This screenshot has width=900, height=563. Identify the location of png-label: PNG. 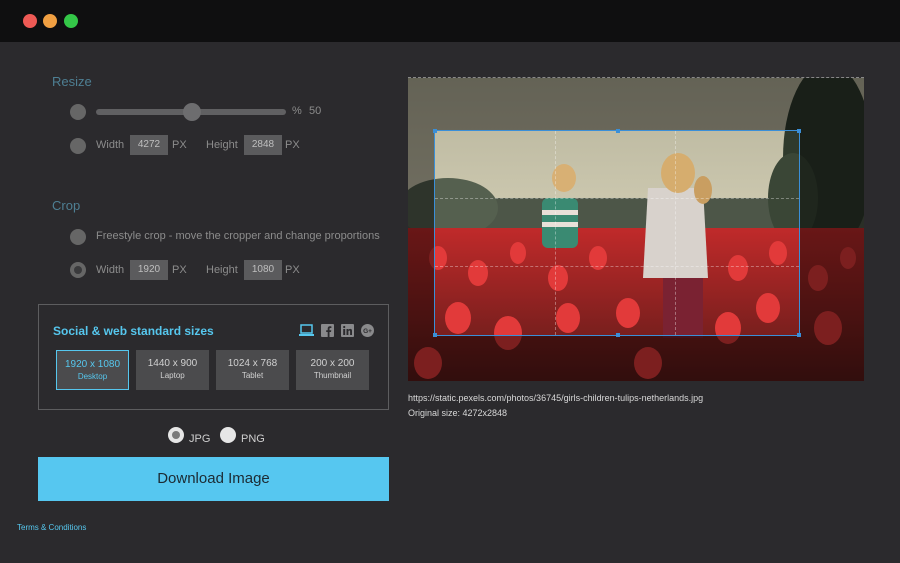
(253, 439).